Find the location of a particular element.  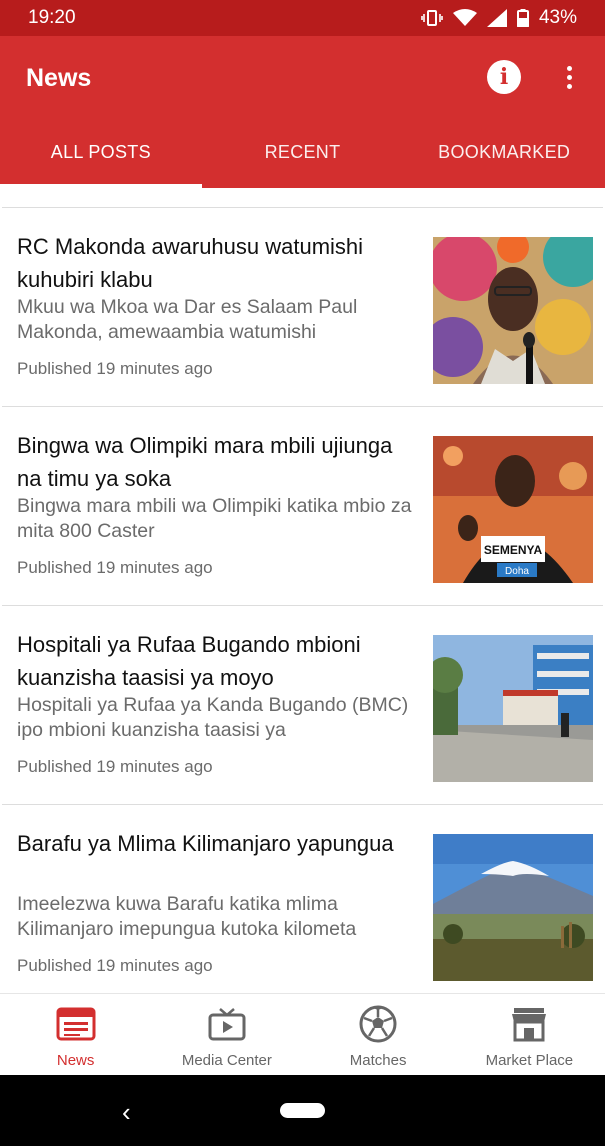

nav-market-place: Market Place is located at coordinates (529, 1034).